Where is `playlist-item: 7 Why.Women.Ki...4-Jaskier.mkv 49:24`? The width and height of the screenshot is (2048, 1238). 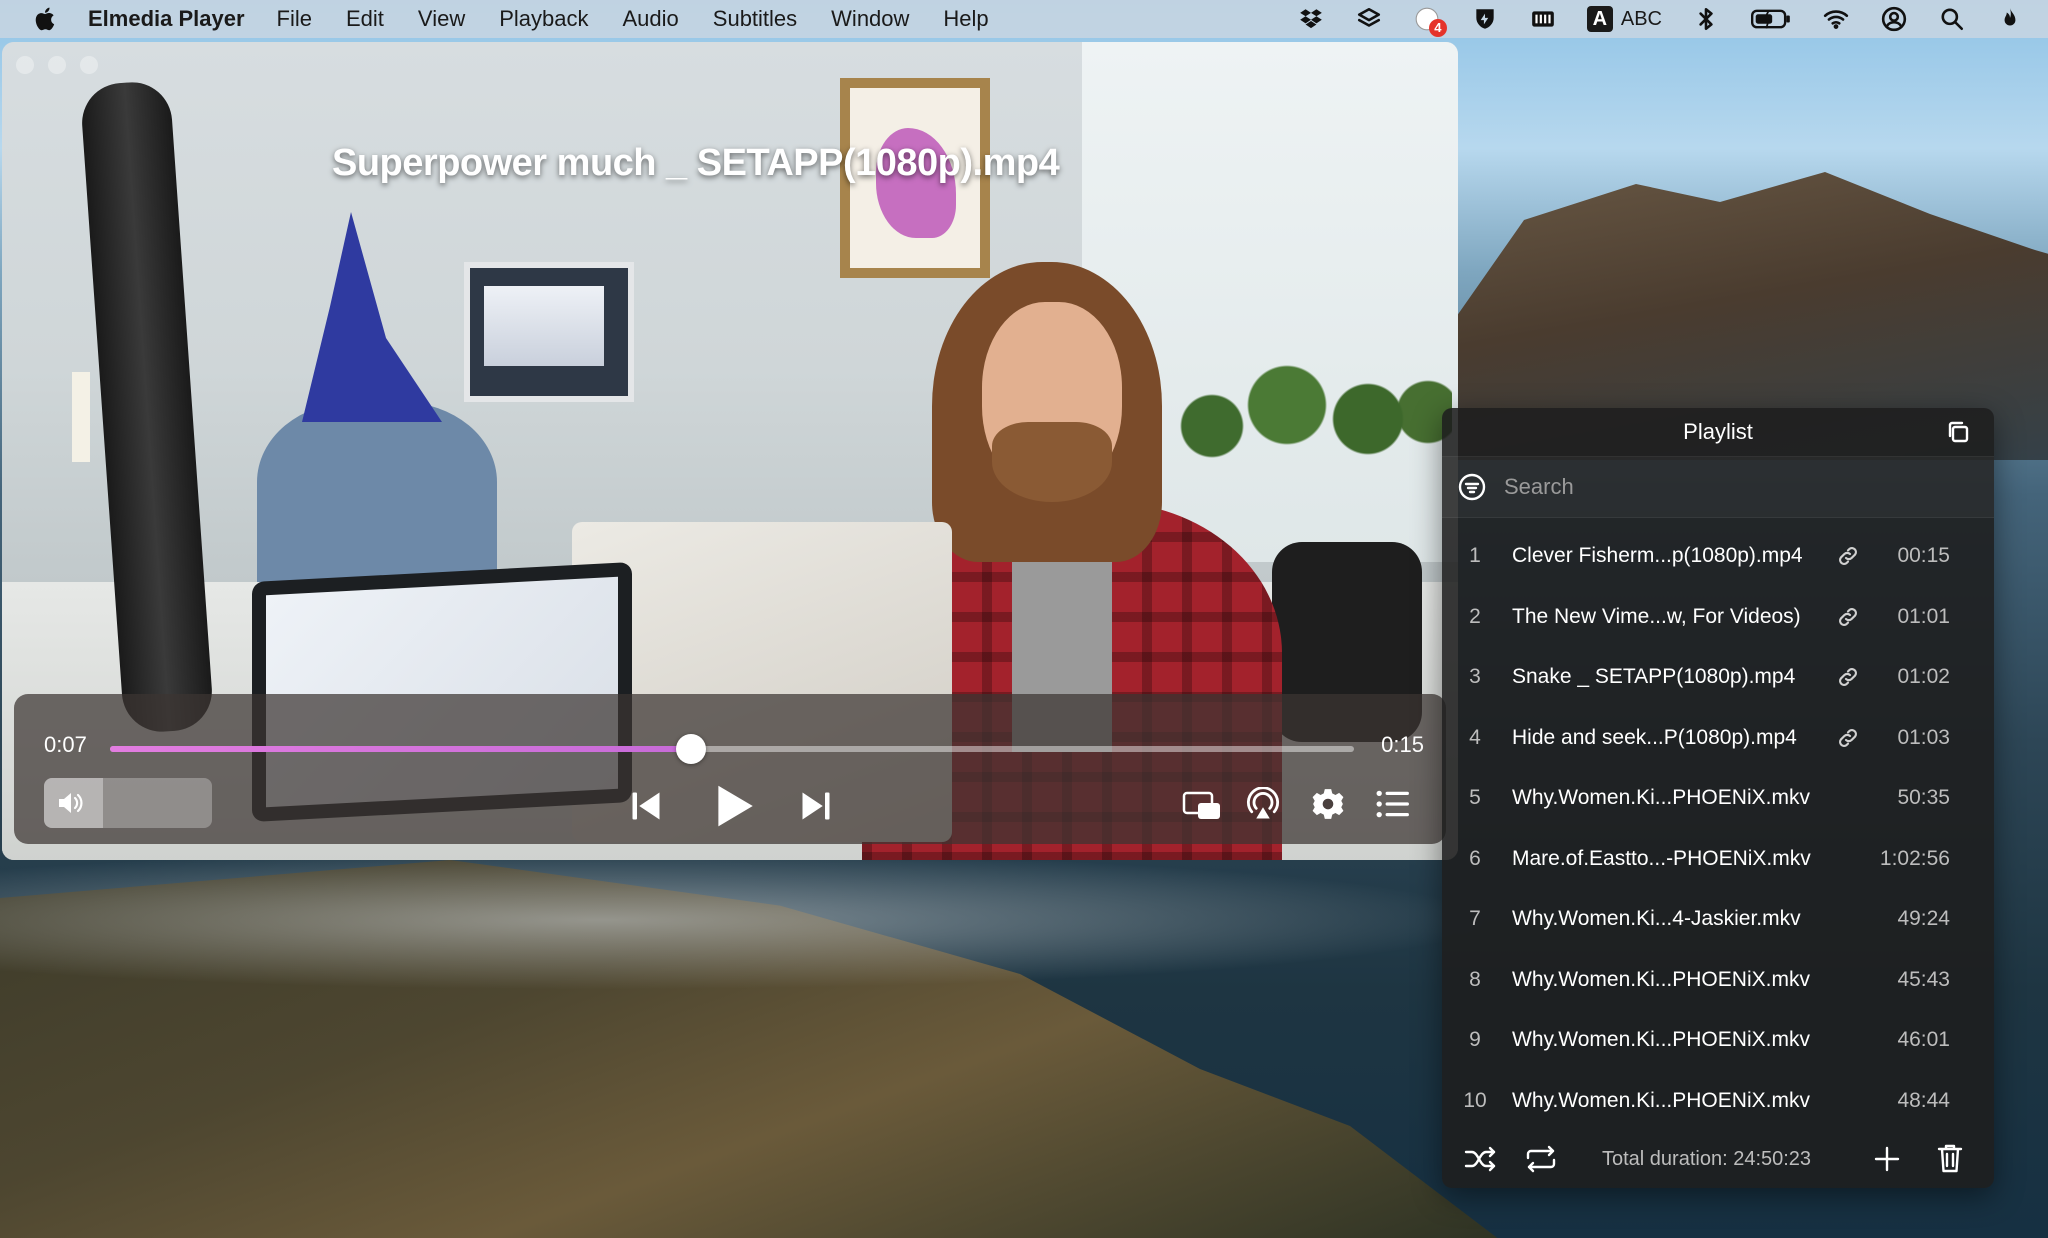
playlist-item: 7 Why.Women.Ki...4-Jaskier.mkv 49:24 is located at coordinates (1718, 919).